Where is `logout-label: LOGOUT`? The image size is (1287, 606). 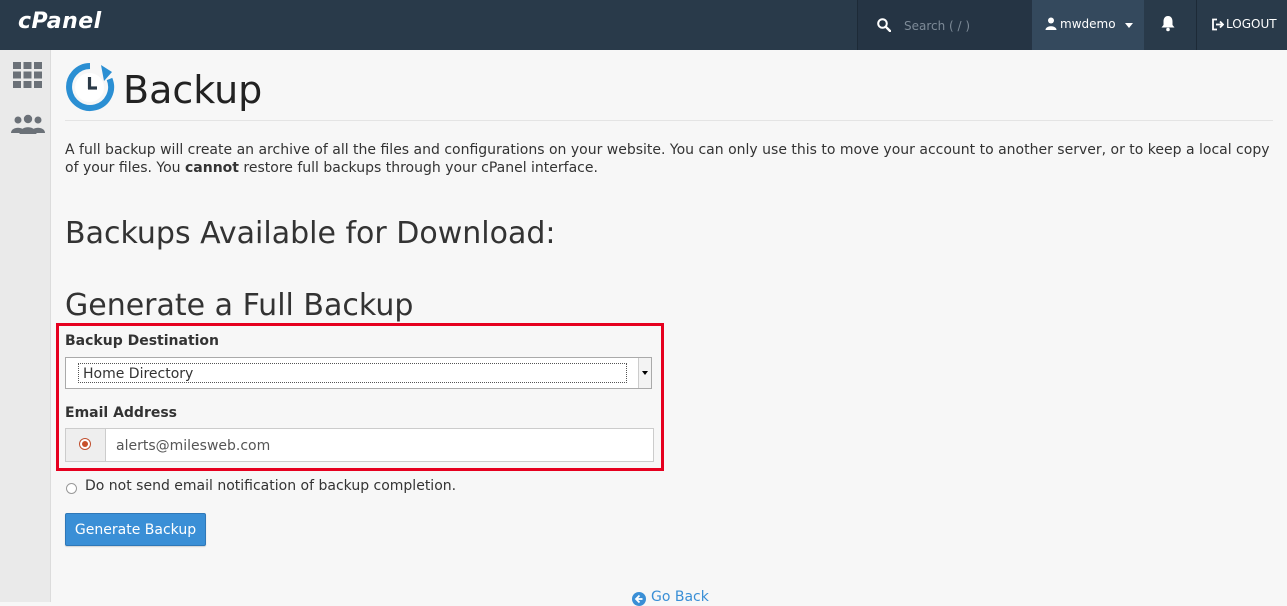
logout-label: LOGOUT is located at coordinates (1251, 24).